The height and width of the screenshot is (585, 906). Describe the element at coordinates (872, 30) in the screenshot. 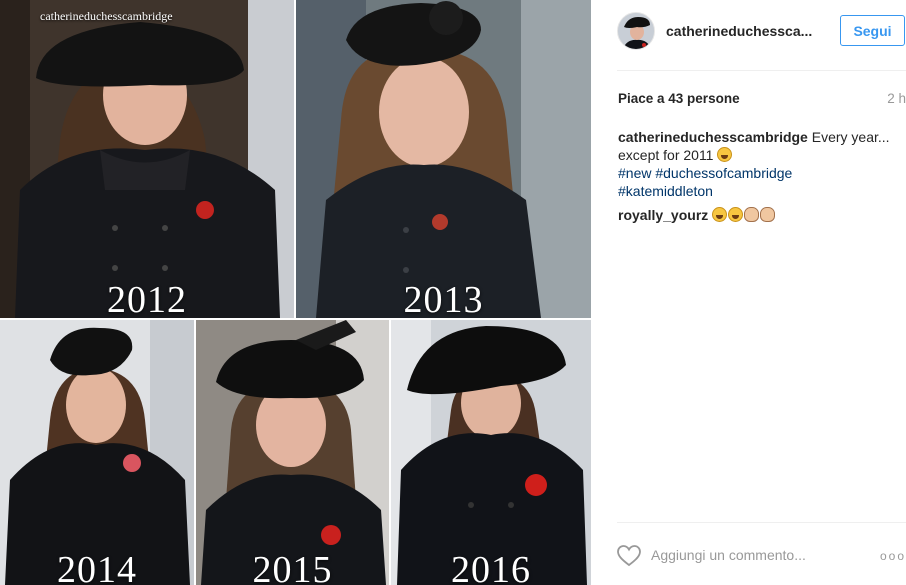

I see `follow-button: Segui` at that location.